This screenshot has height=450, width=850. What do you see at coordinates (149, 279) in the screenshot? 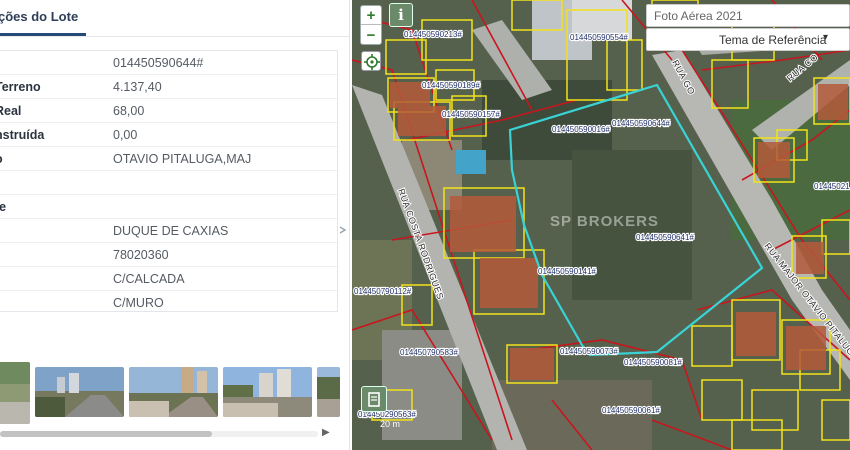
I see `row-value: C/CALCADA` at bounding box center [149, 279].